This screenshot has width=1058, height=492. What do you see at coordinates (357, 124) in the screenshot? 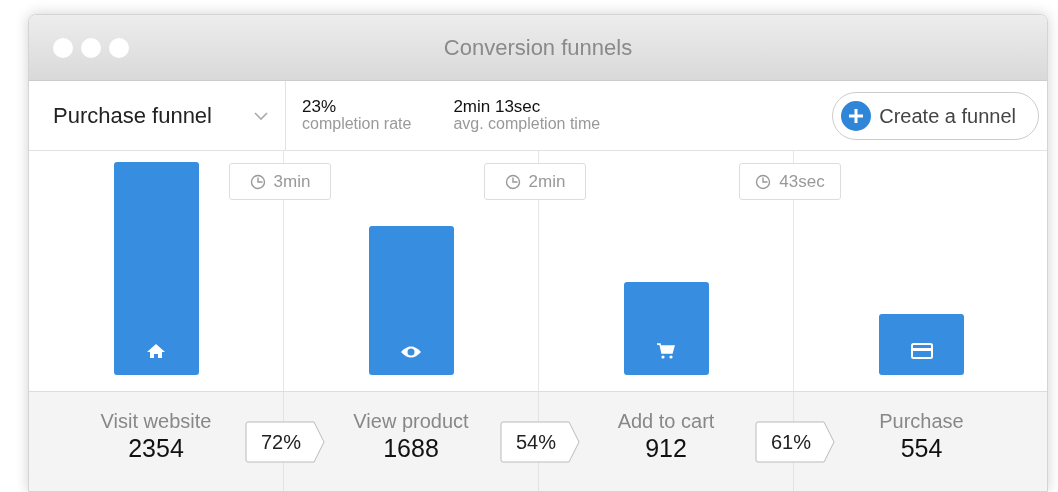
I see `stat-label: completion rate` at bounding box center [357, 124].